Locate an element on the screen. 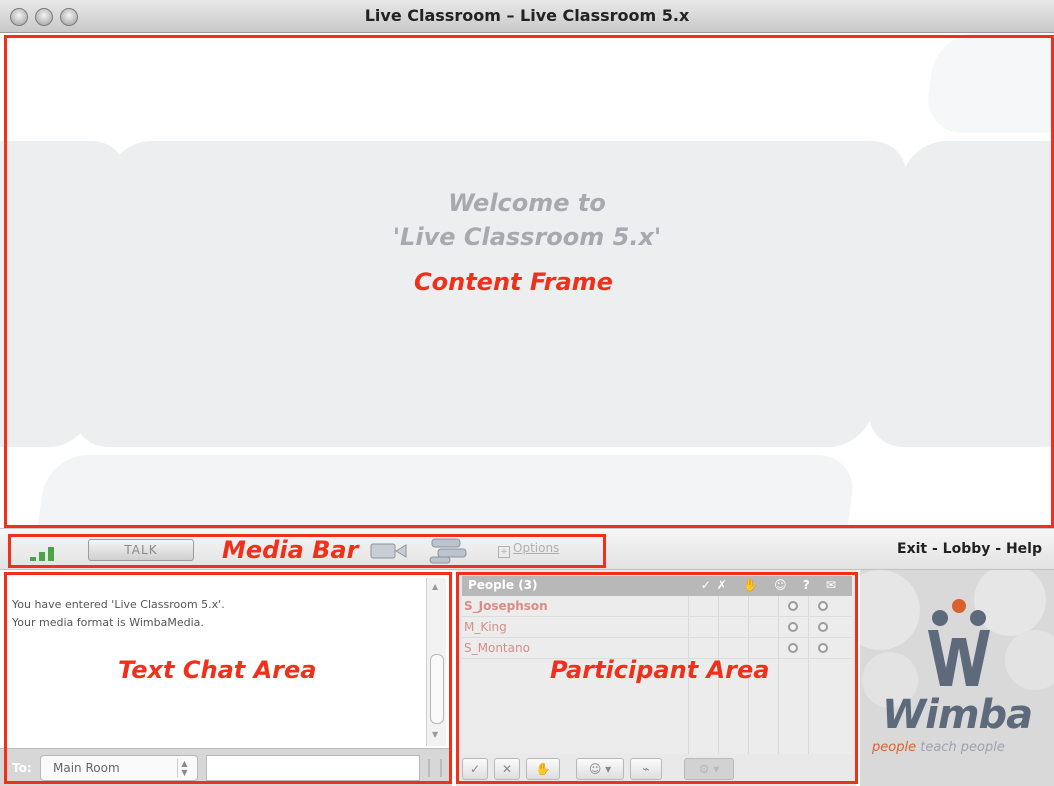 The image size is (1054, 786). chat-message: Your media format is WimbaMedia. is located at coordinates (108, 622).